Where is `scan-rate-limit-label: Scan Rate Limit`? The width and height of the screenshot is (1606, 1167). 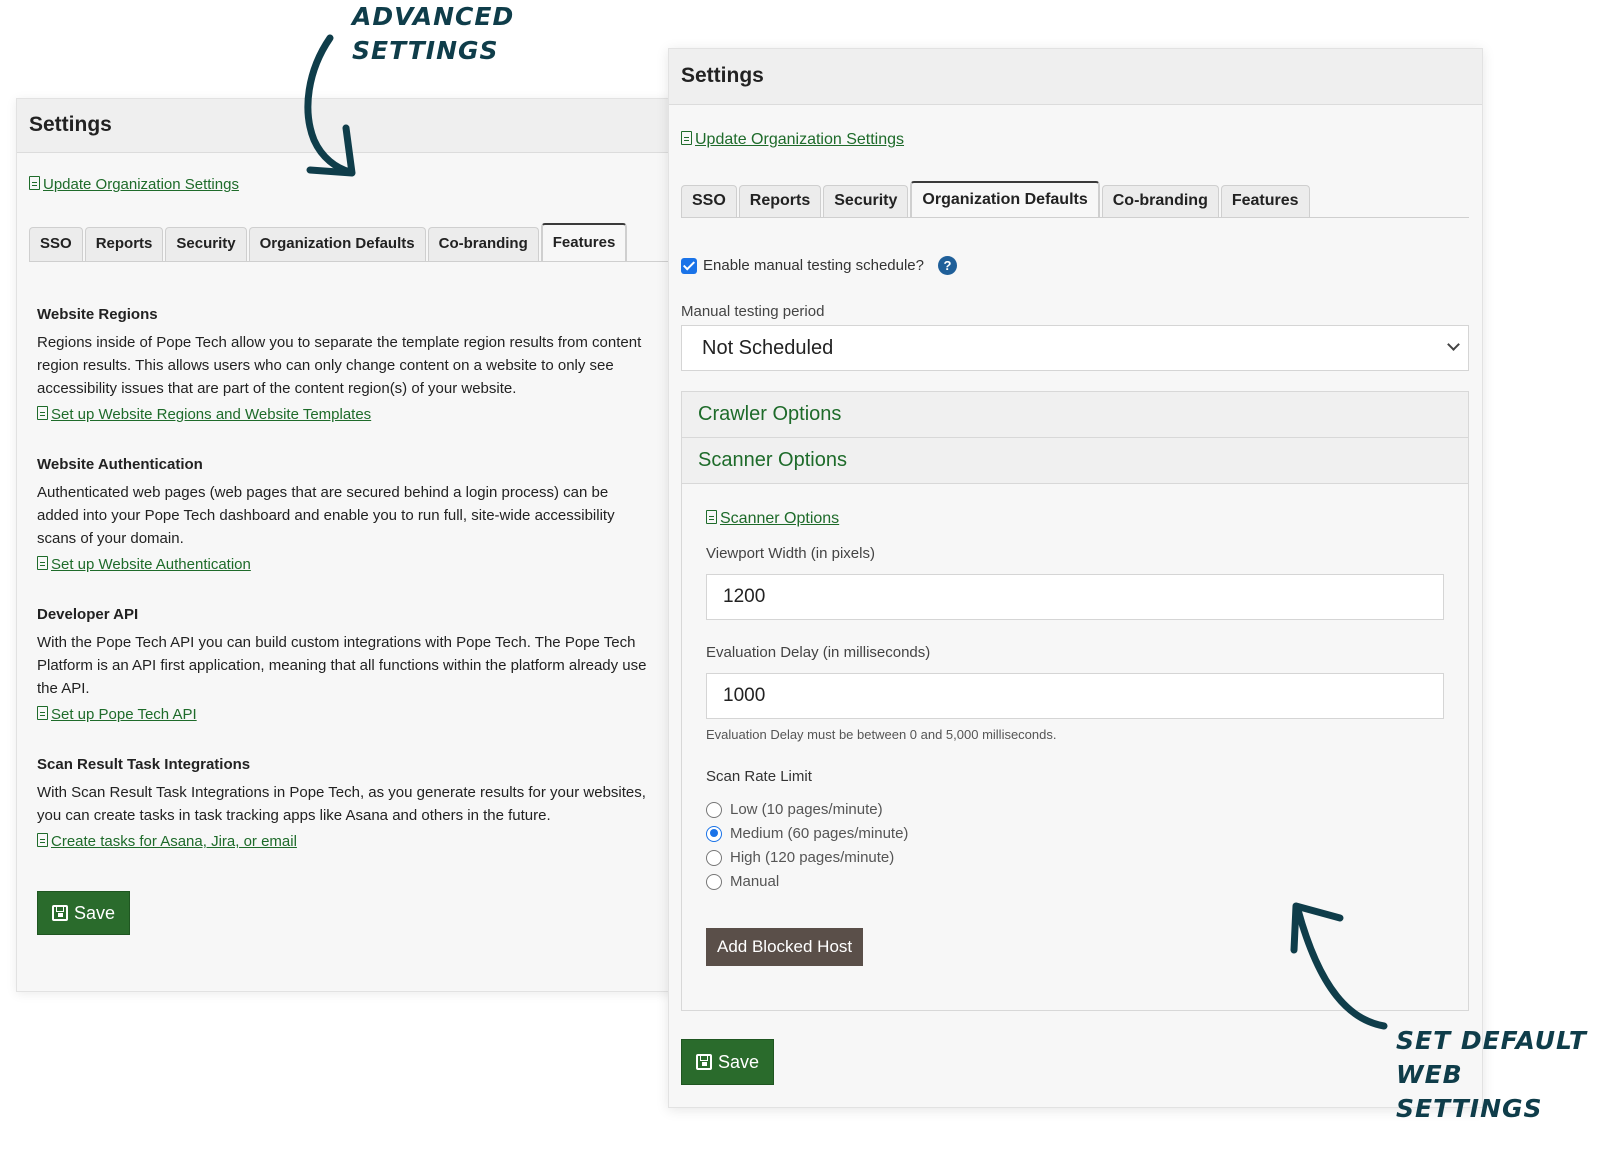 scan-rate-limit-label: Scan Rate Limit is located at coordinates (759, 776).